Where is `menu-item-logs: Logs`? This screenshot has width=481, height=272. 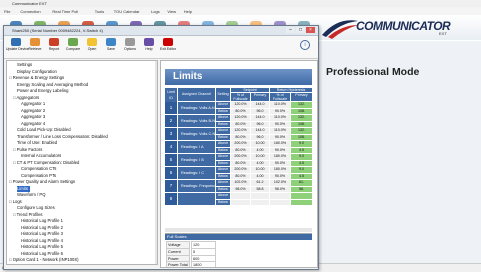 menu-item-logs: Logs is located at coordinates (155, 11).